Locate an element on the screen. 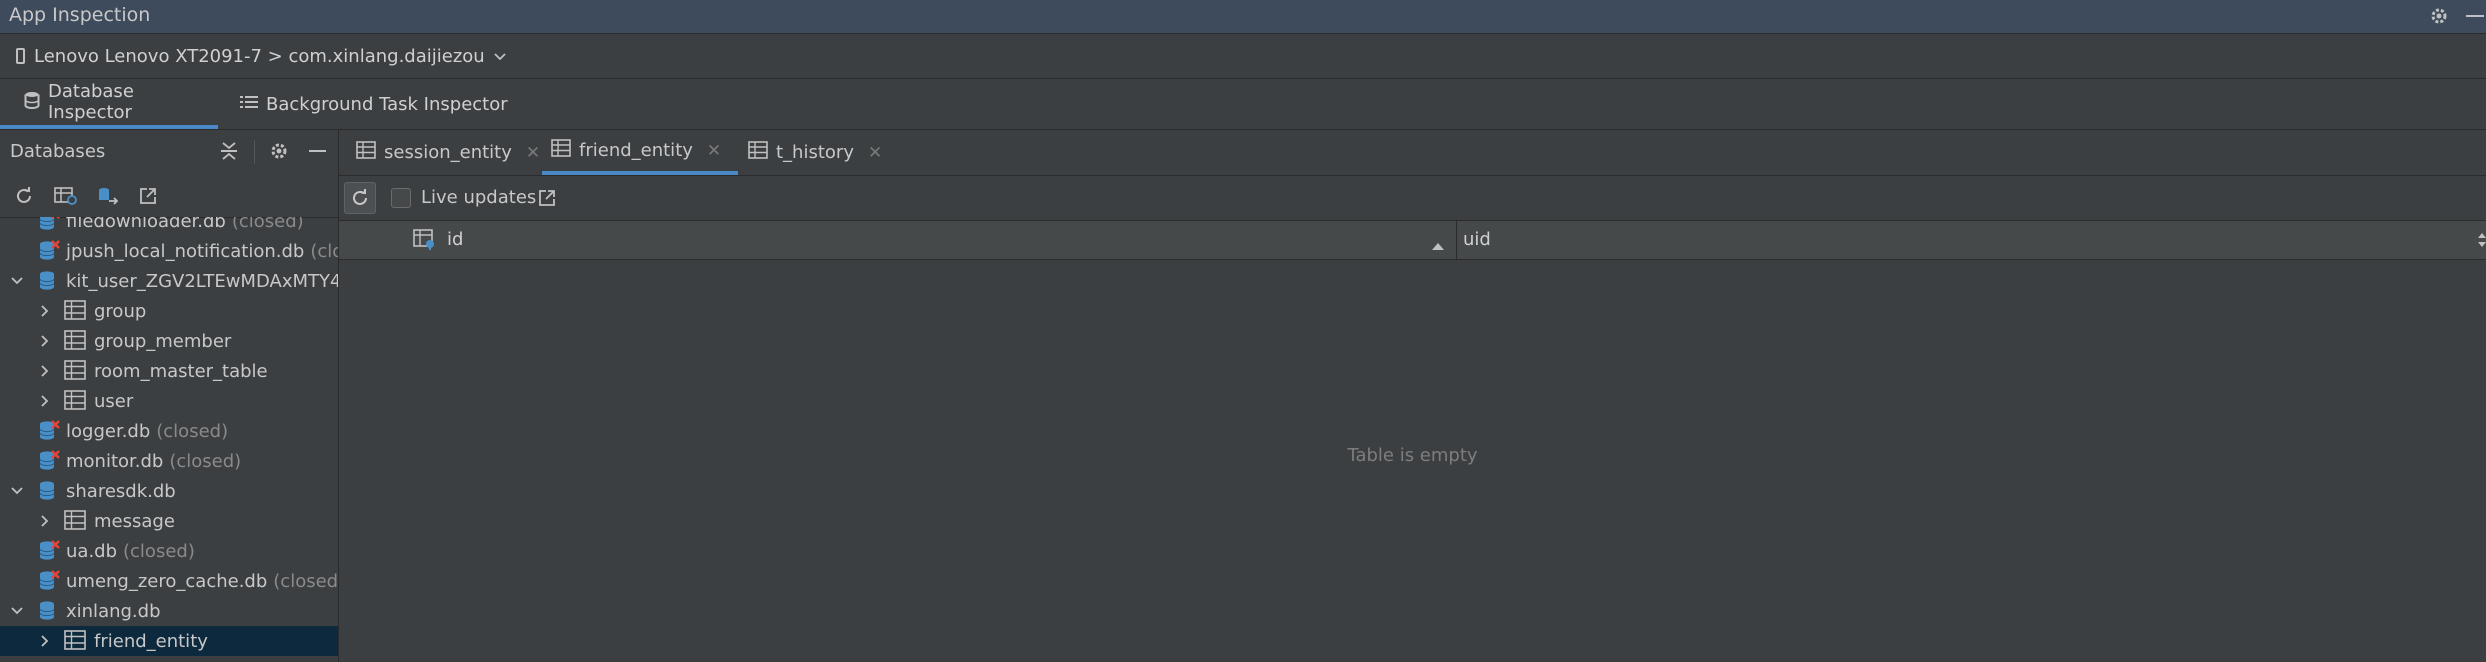 This screenshot has height=662, width=2486. node-name: xinlang.db is located at coordinates (113, 611).